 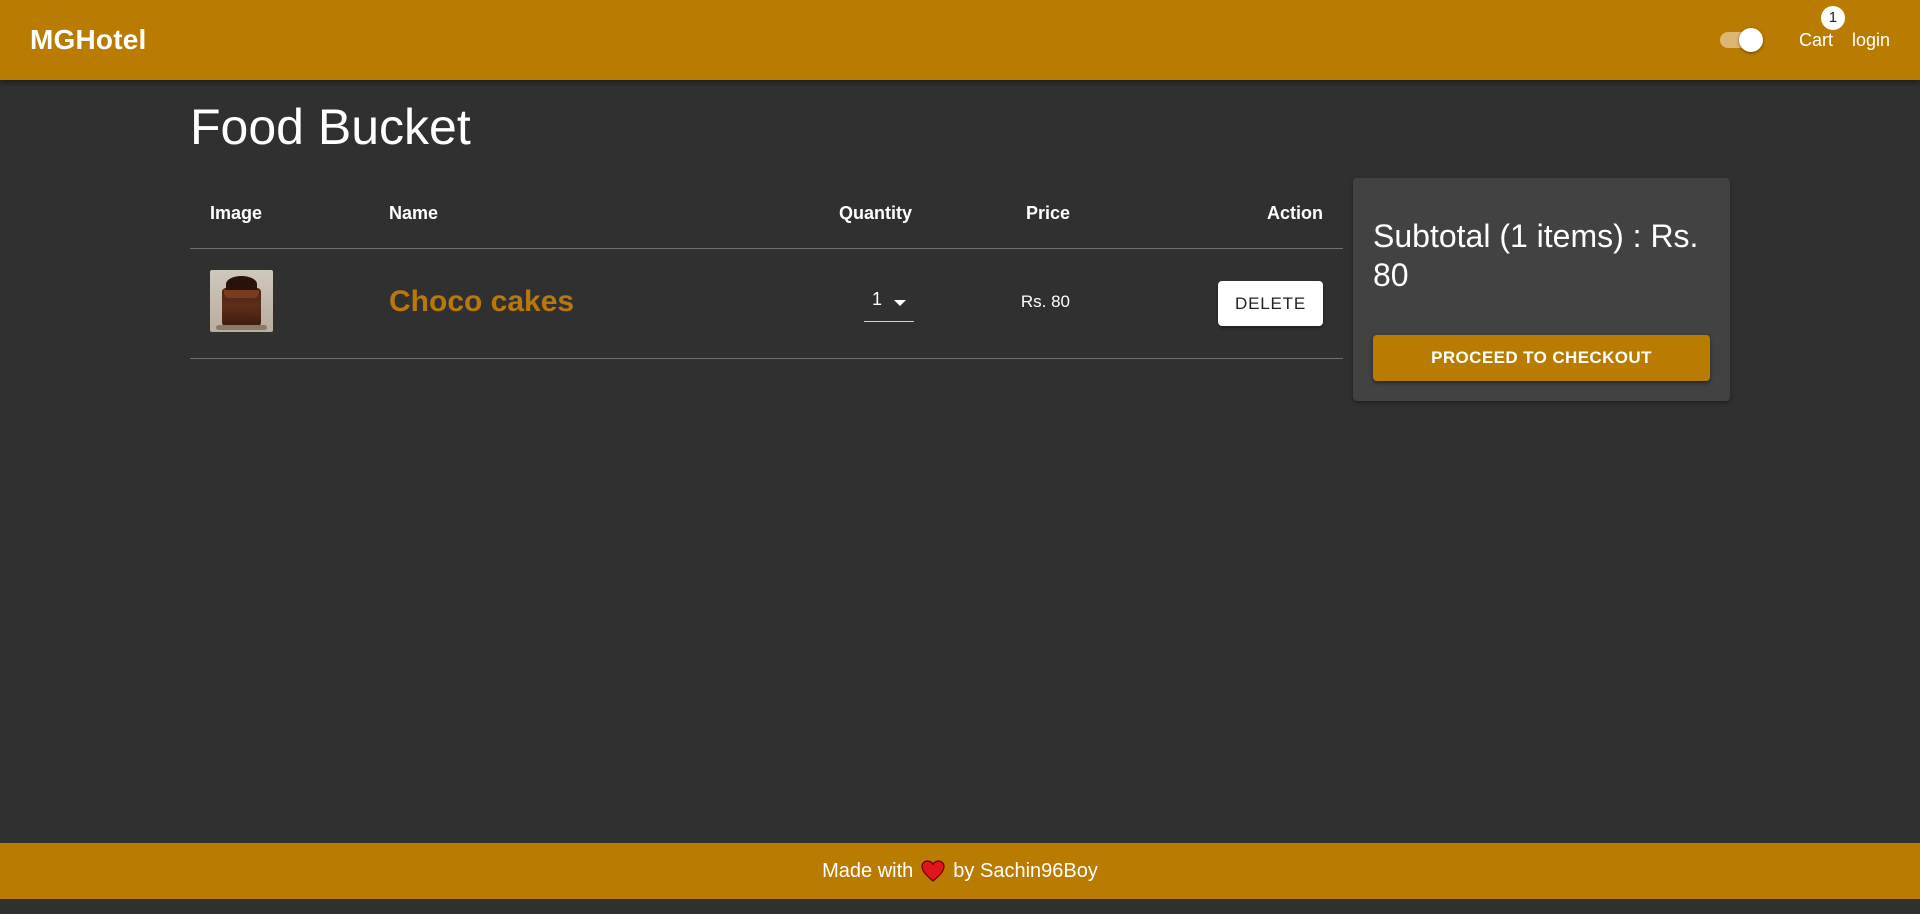 I want to click on proceed-to-checkout-button: PROCEED TO CHECKOUT, so click(x=1541, y=358).